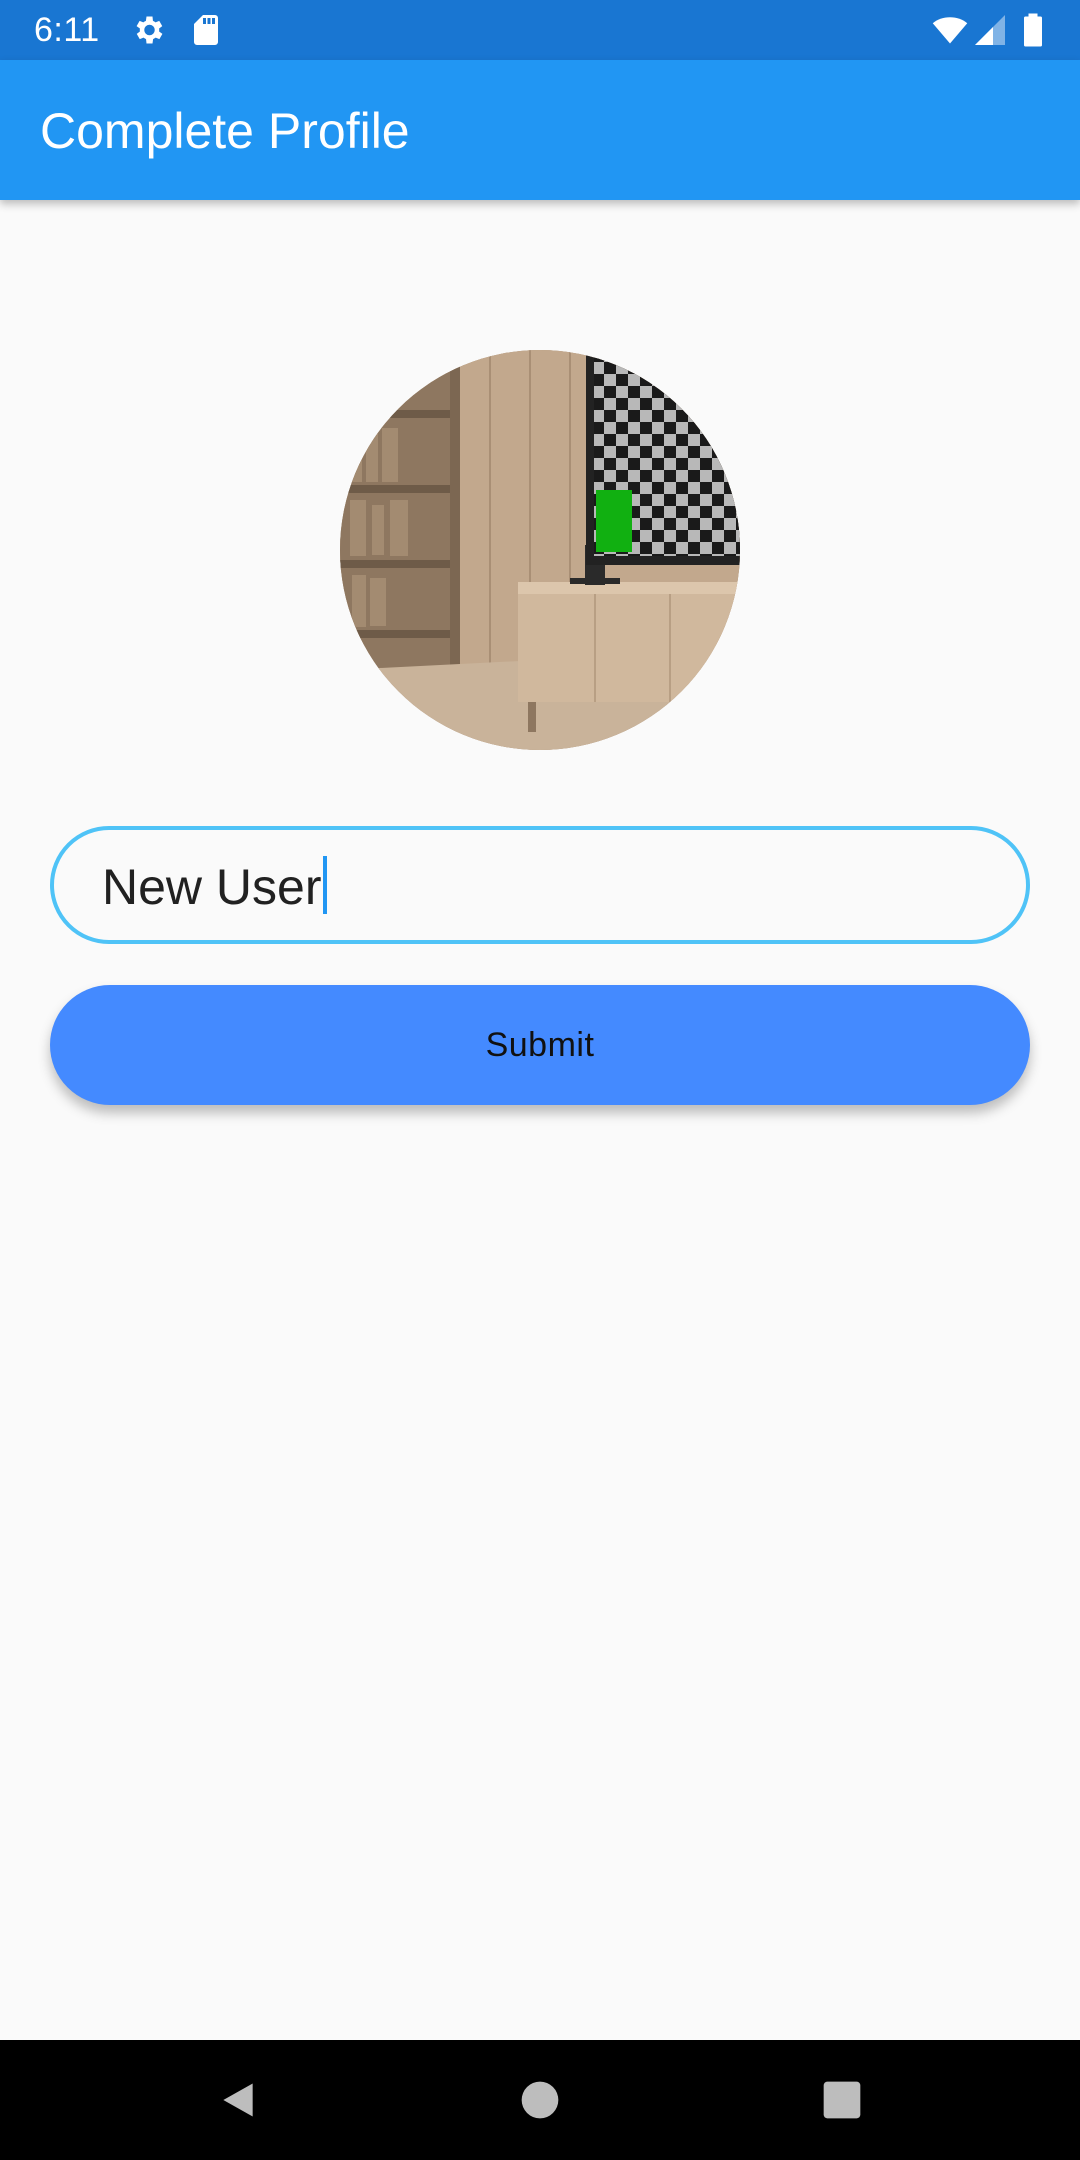 The width and height of the screenshot is (1080, 2160). Describe the element at coordinates (540, 130) in the screenshot. I see `app-bar: Complete Profile` at that location.